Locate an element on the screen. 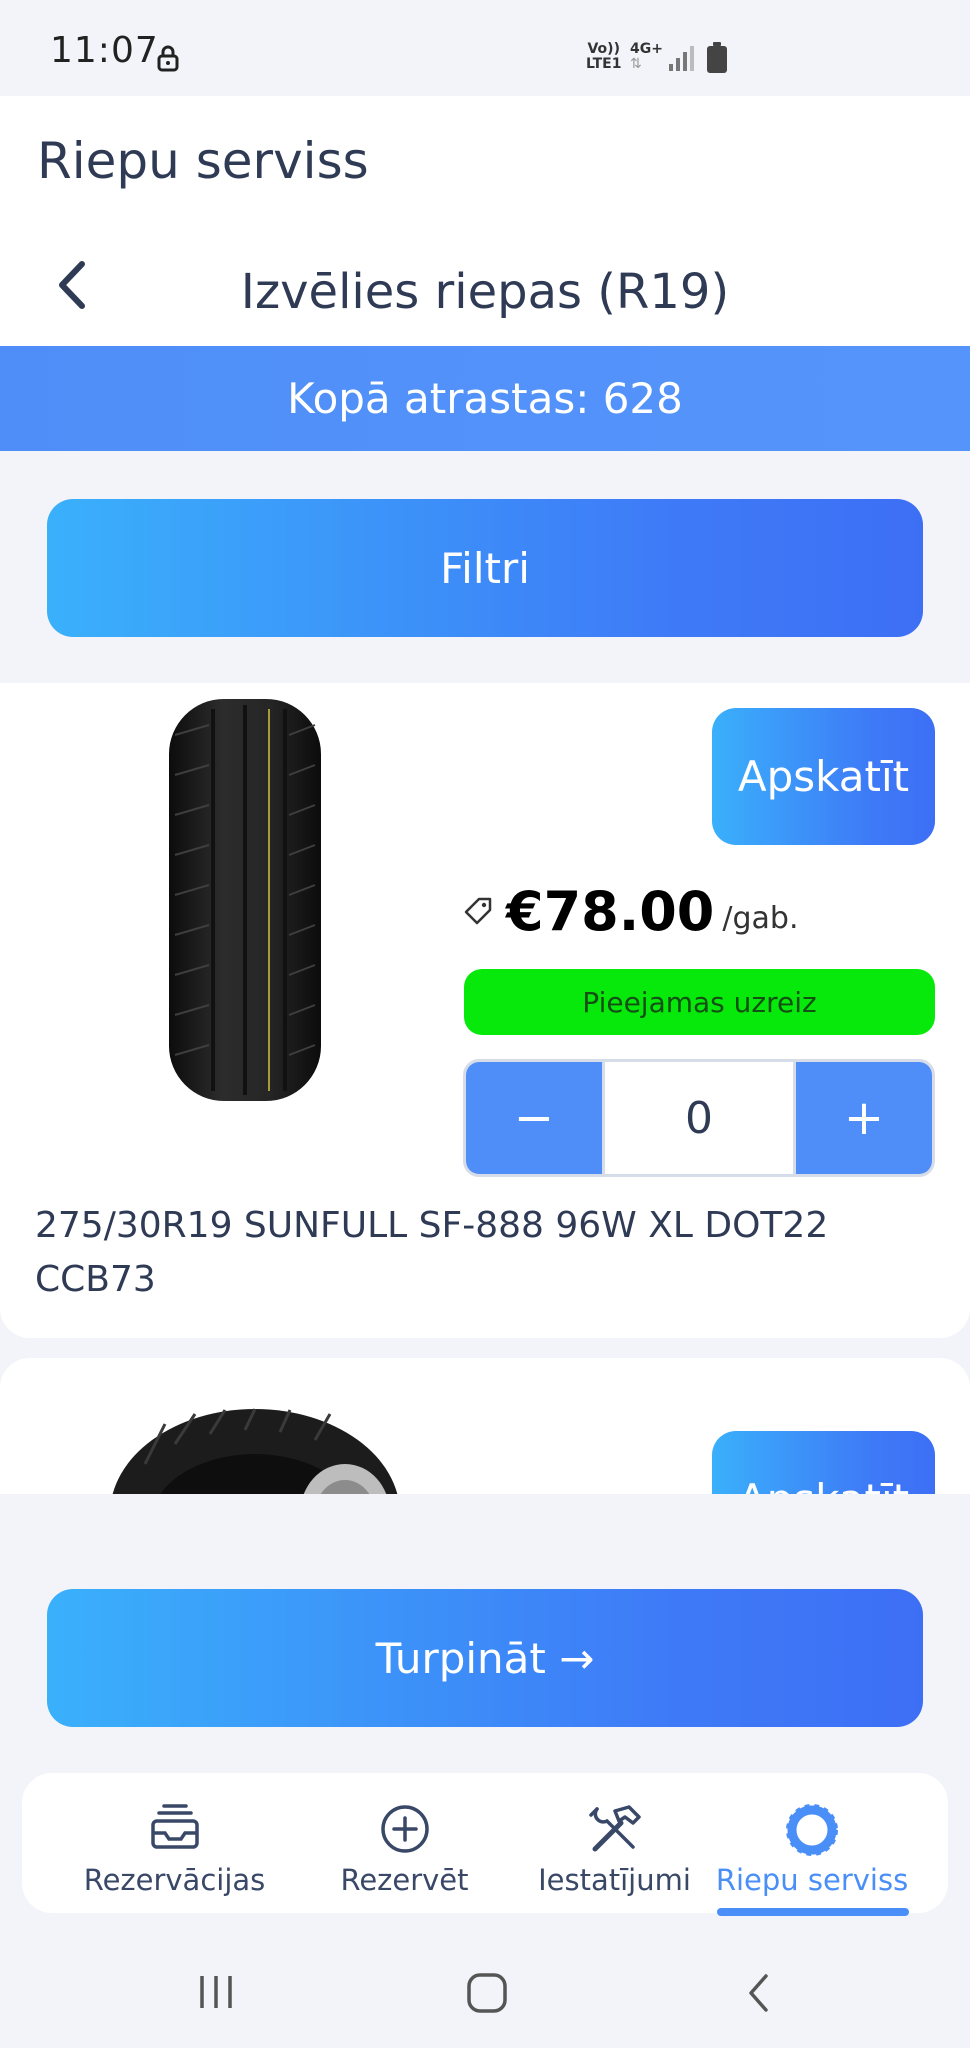 Image resolution: width=970 pixels, height=2048 pixels. network-type: 4G+ ⇅ is located at coordinates (646, 56).